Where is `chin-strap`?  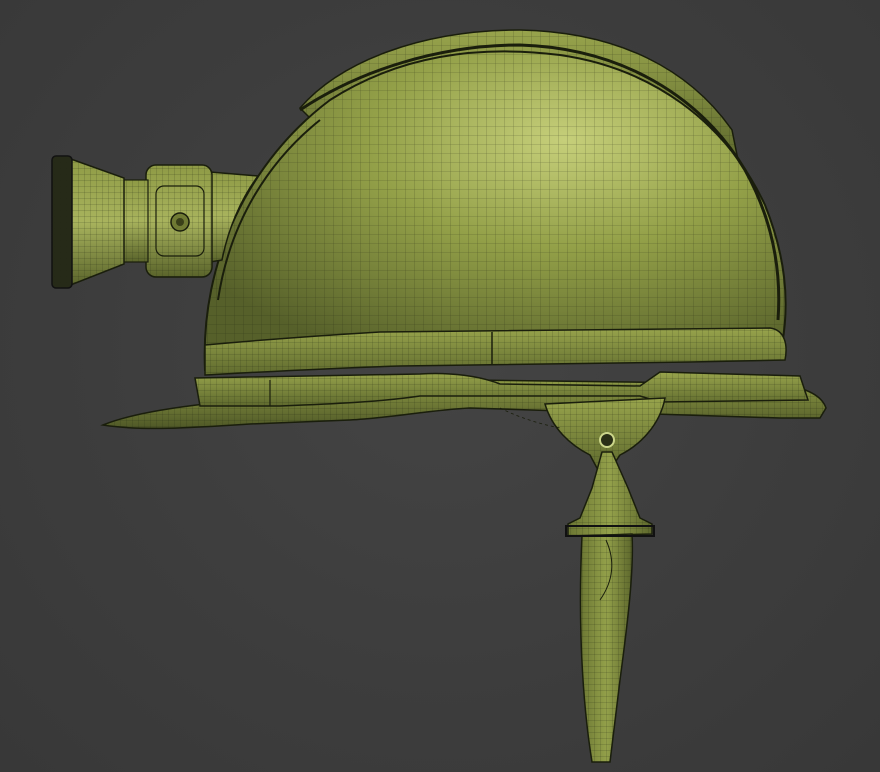
chin-strap is located at coordinates (610, 607).